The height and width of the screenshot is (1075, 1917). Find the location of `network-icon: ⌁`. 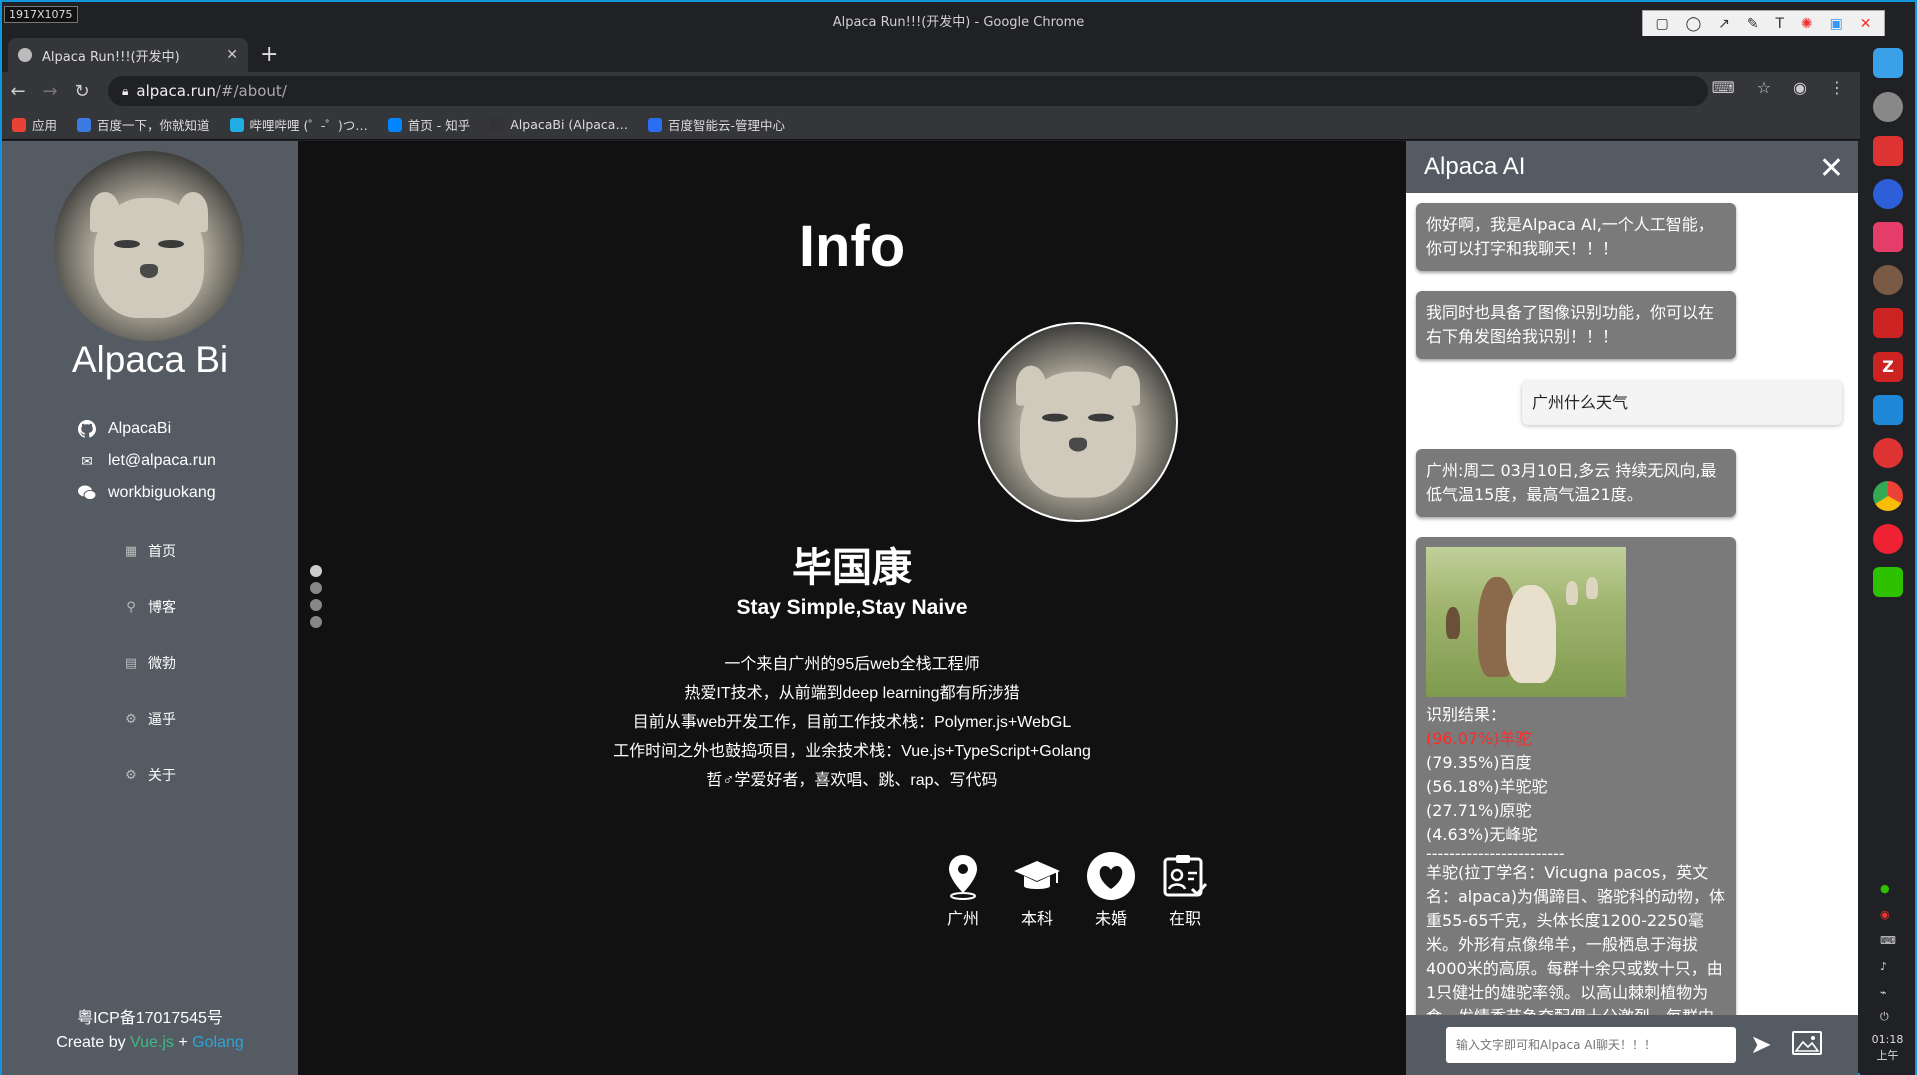

network-icon: ⌁ is located at coordinates (1888, 992).